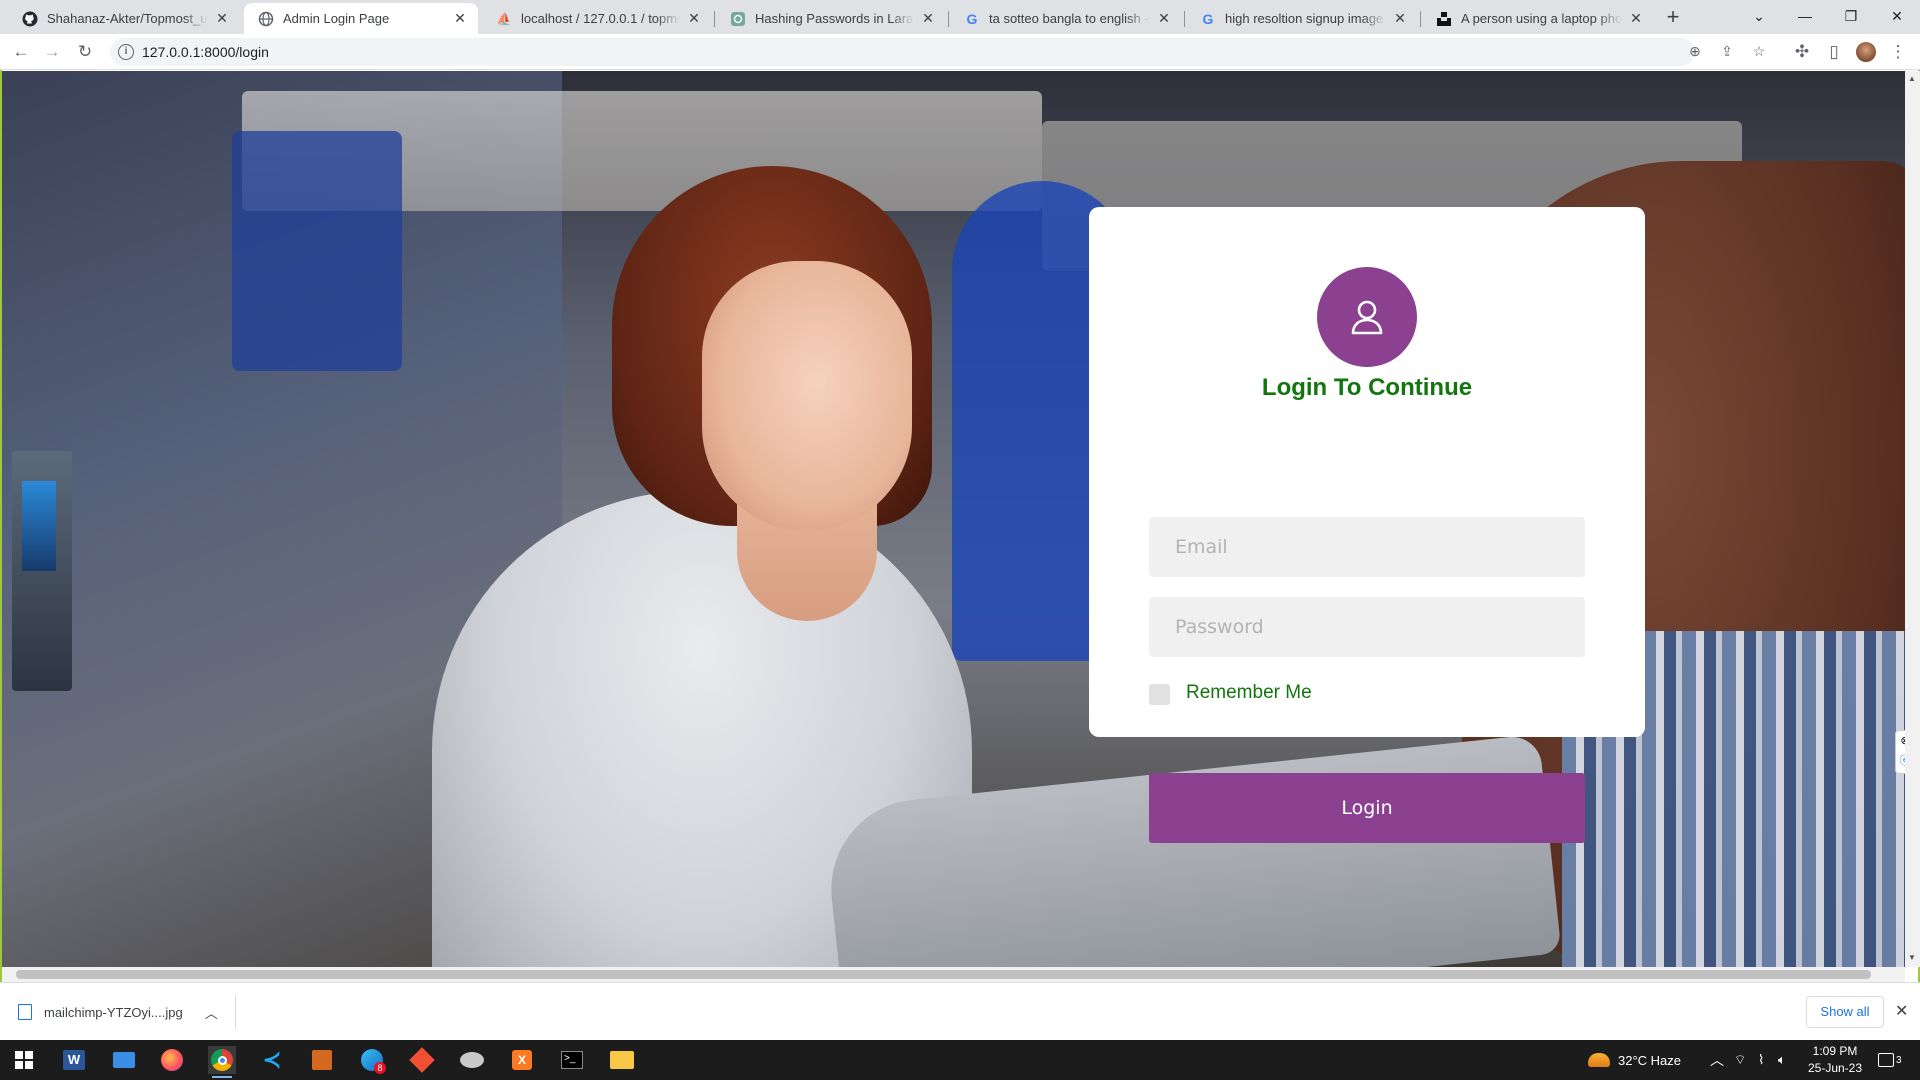 The height and width of the screenshot is (1080, 1920). Describe the element at coordinates (124, 1060) in the screenshot. I see `laptop-app-icon` at that location.